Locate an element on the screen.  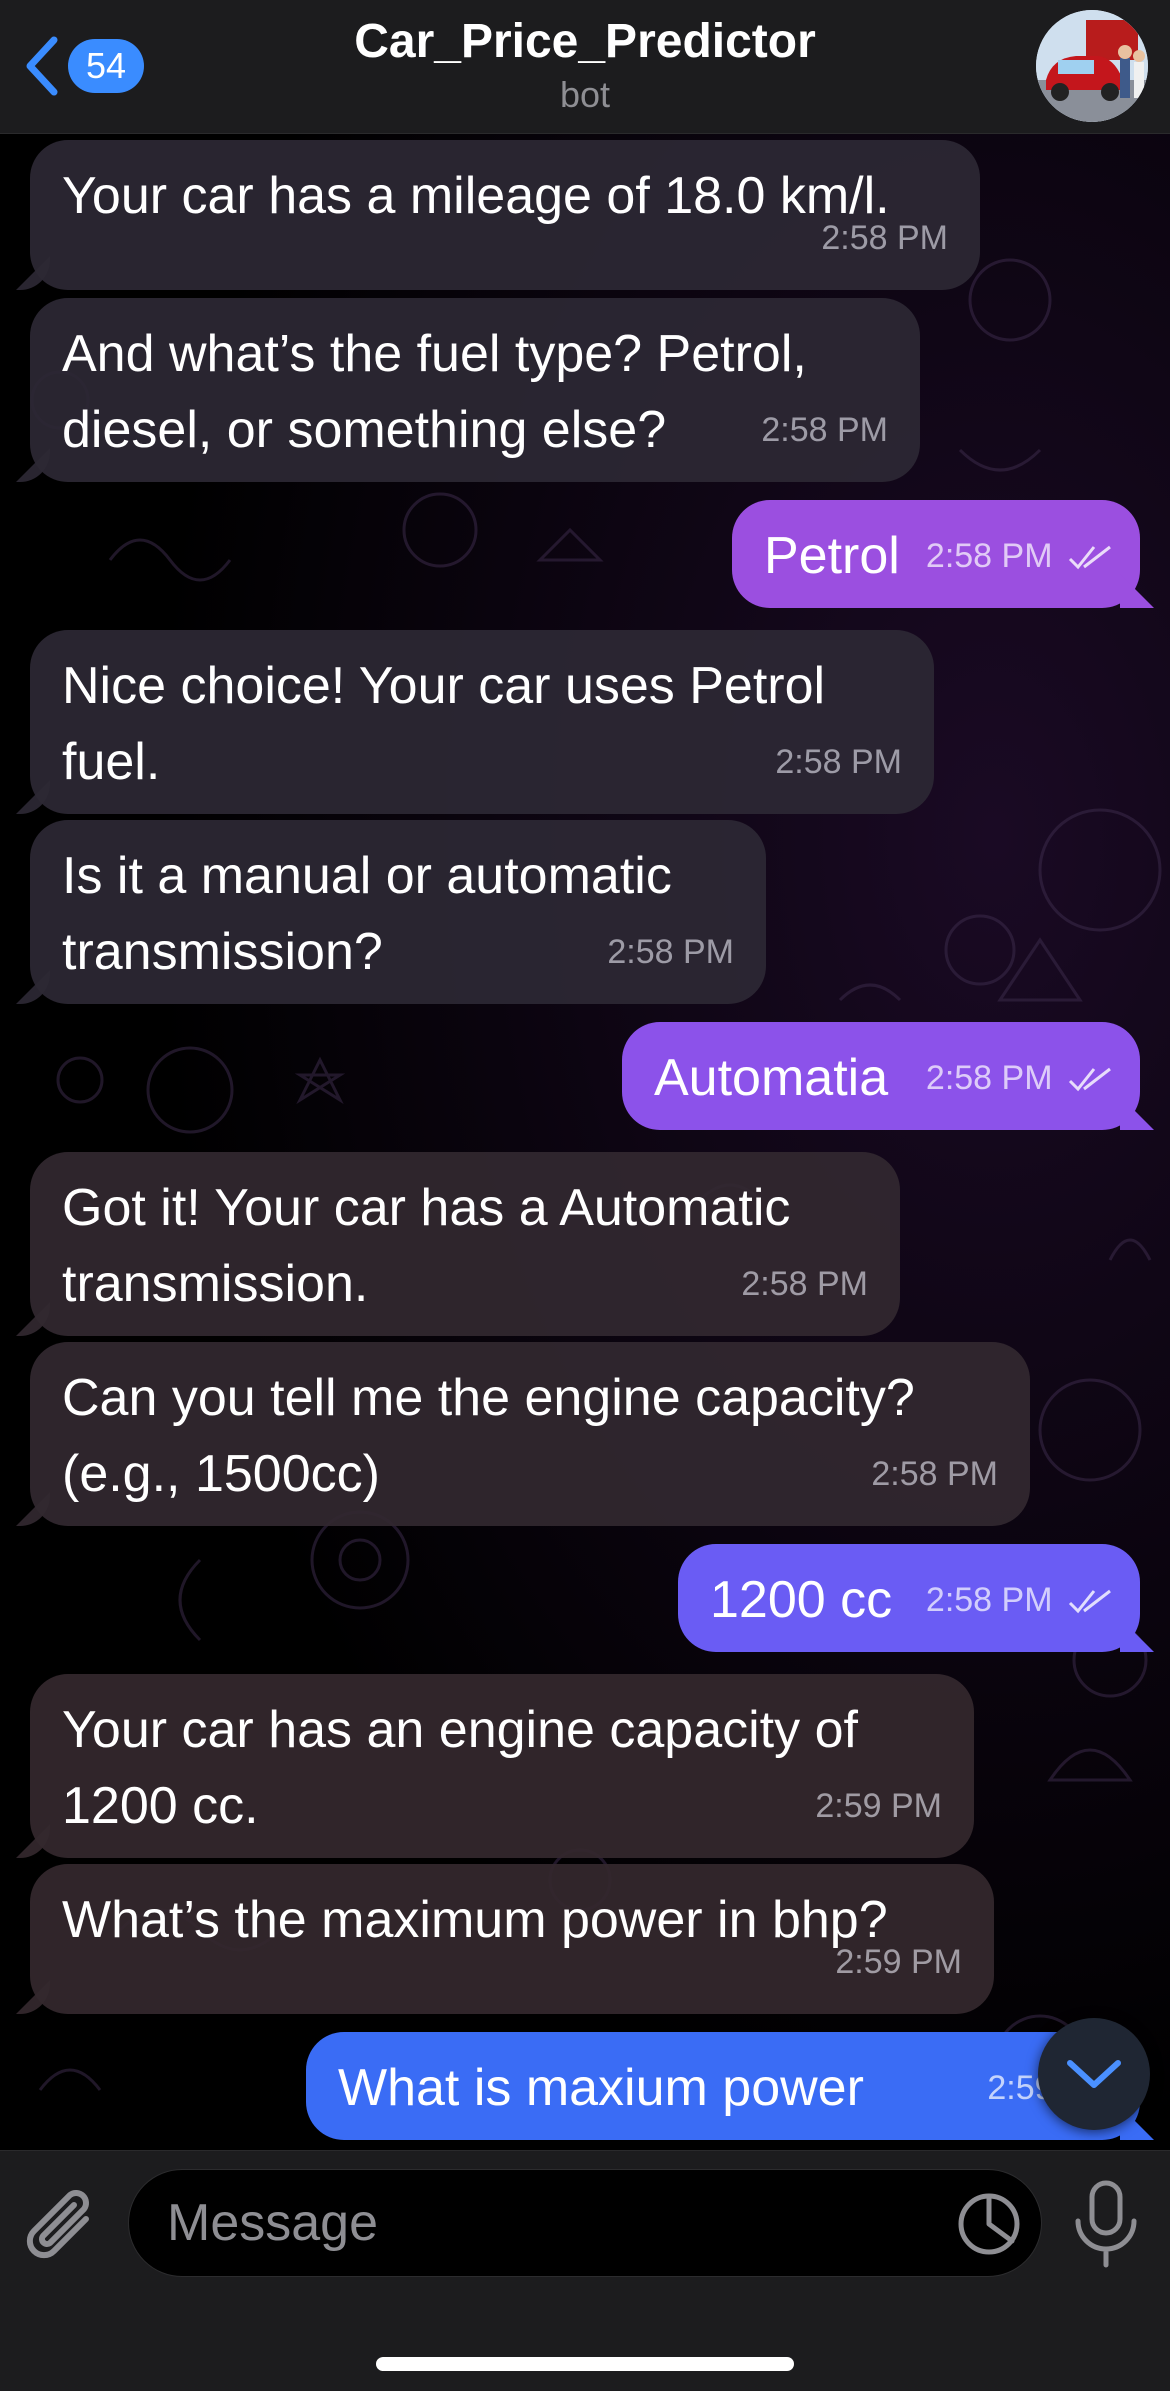
message-text: Petrol is located at coordinates (832, 556).